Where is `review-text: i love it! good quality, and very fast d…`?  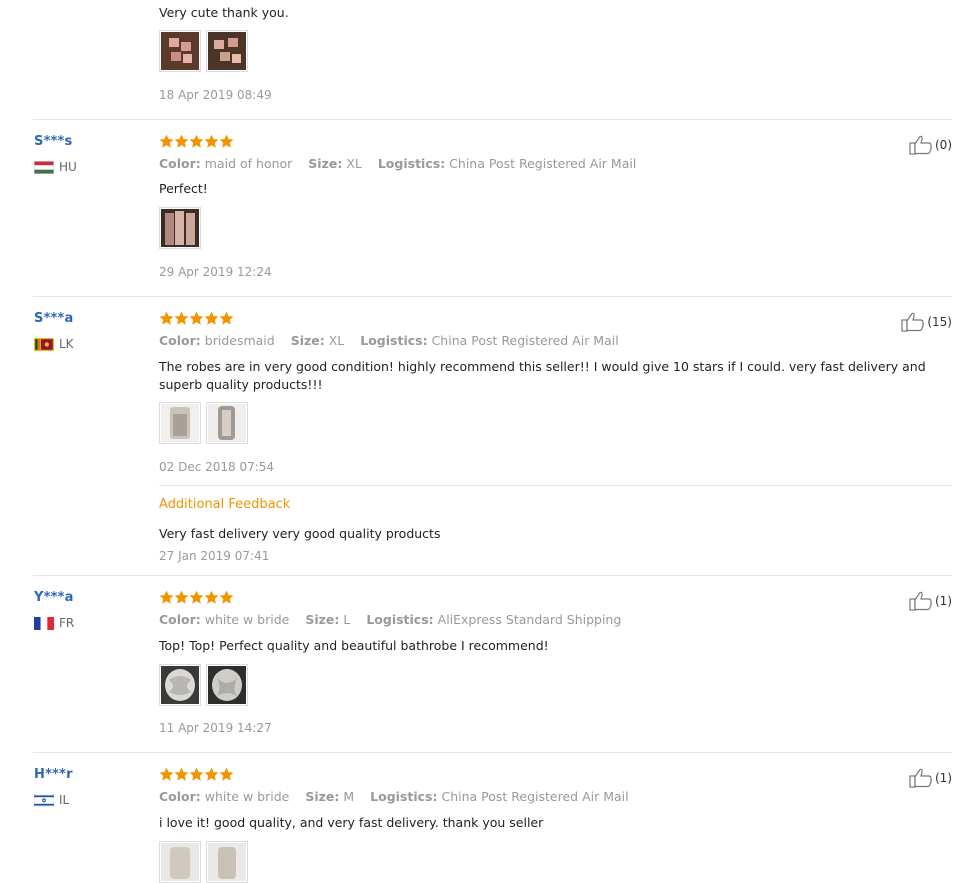 review-text: i love it! good quality, and very fast d… is located at coordinates (351, 822).